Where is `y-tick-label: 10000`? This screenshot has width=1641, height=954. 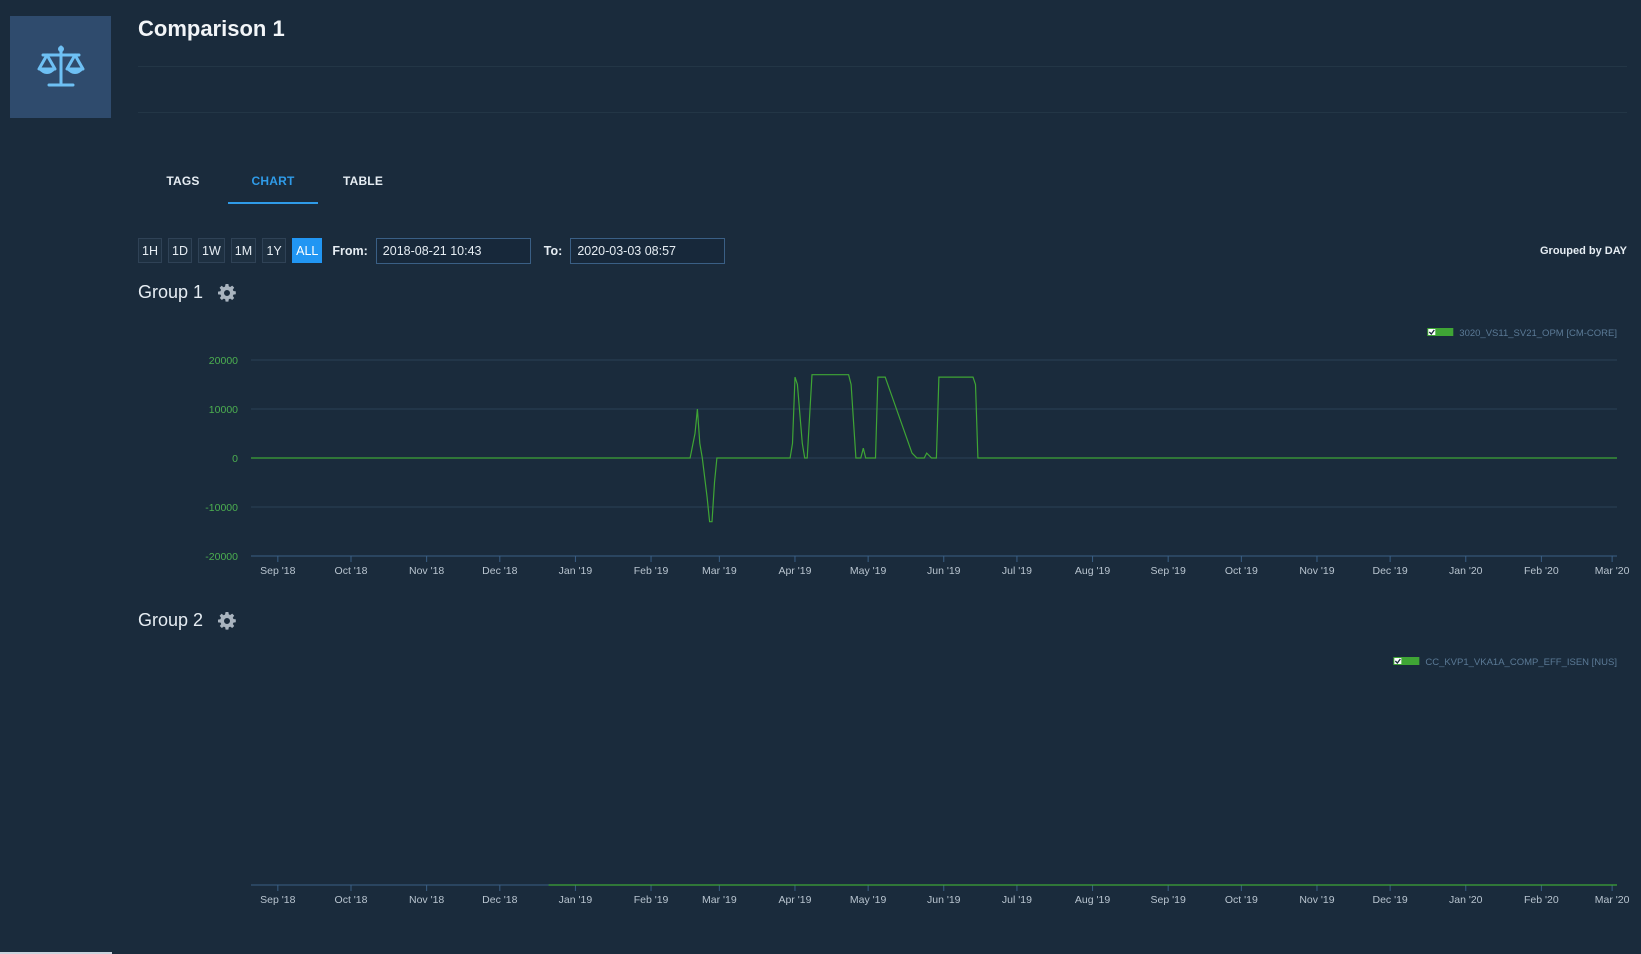 y-tick-label: 10000 is located at coordinates (223, 410).